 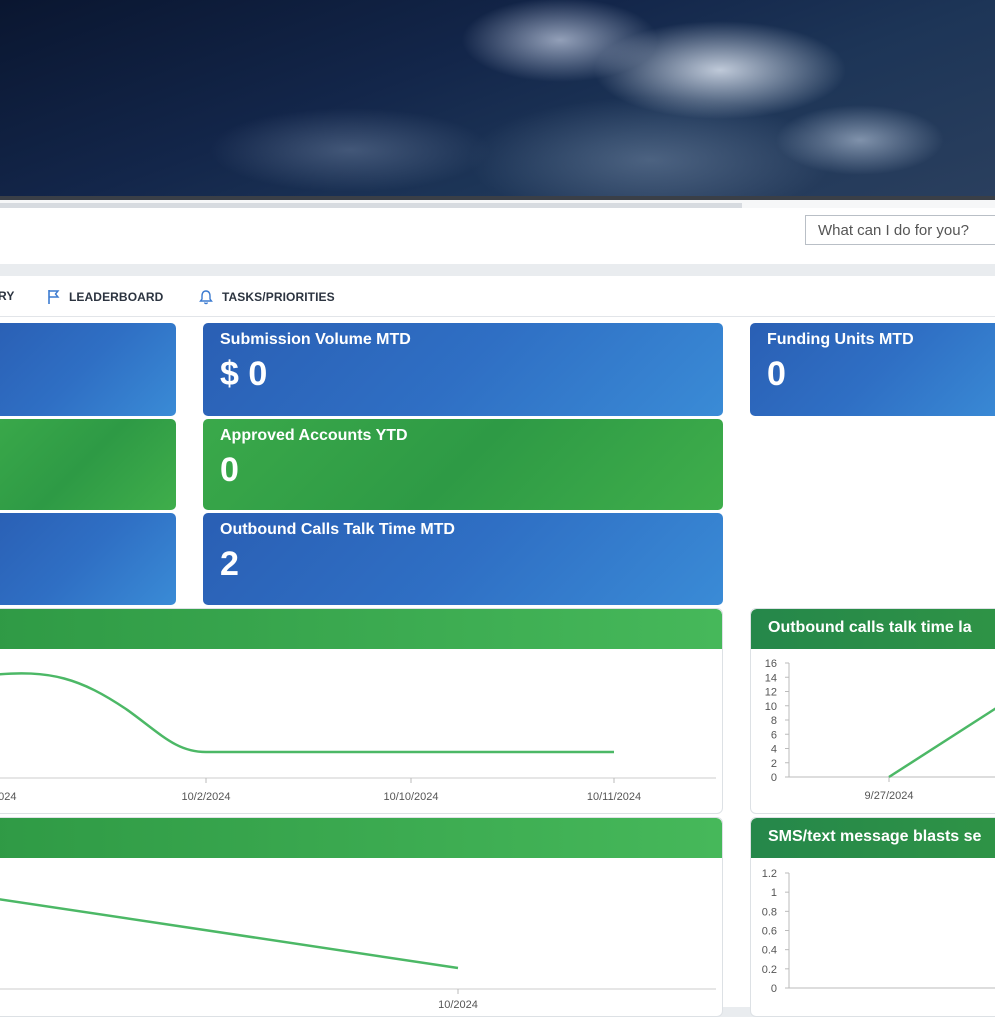 What do you see at coordinates (769, 912) in the screenshot?
I see `y-tick-label: 0.8` at bounding box center [769, 912].